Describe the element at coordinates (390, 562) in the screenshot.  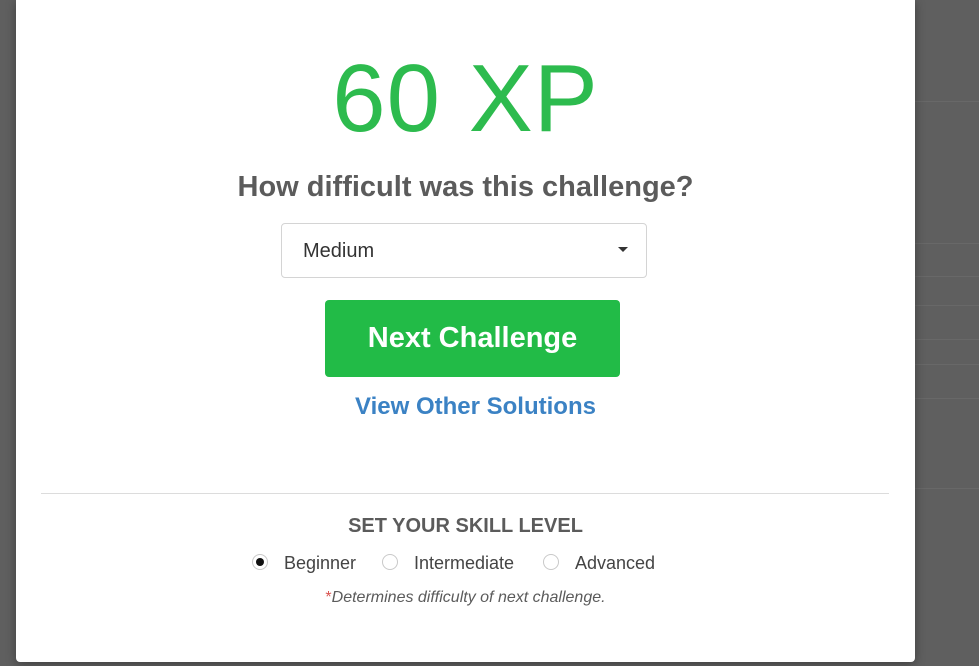
I see `radio-intermediate` at that location.